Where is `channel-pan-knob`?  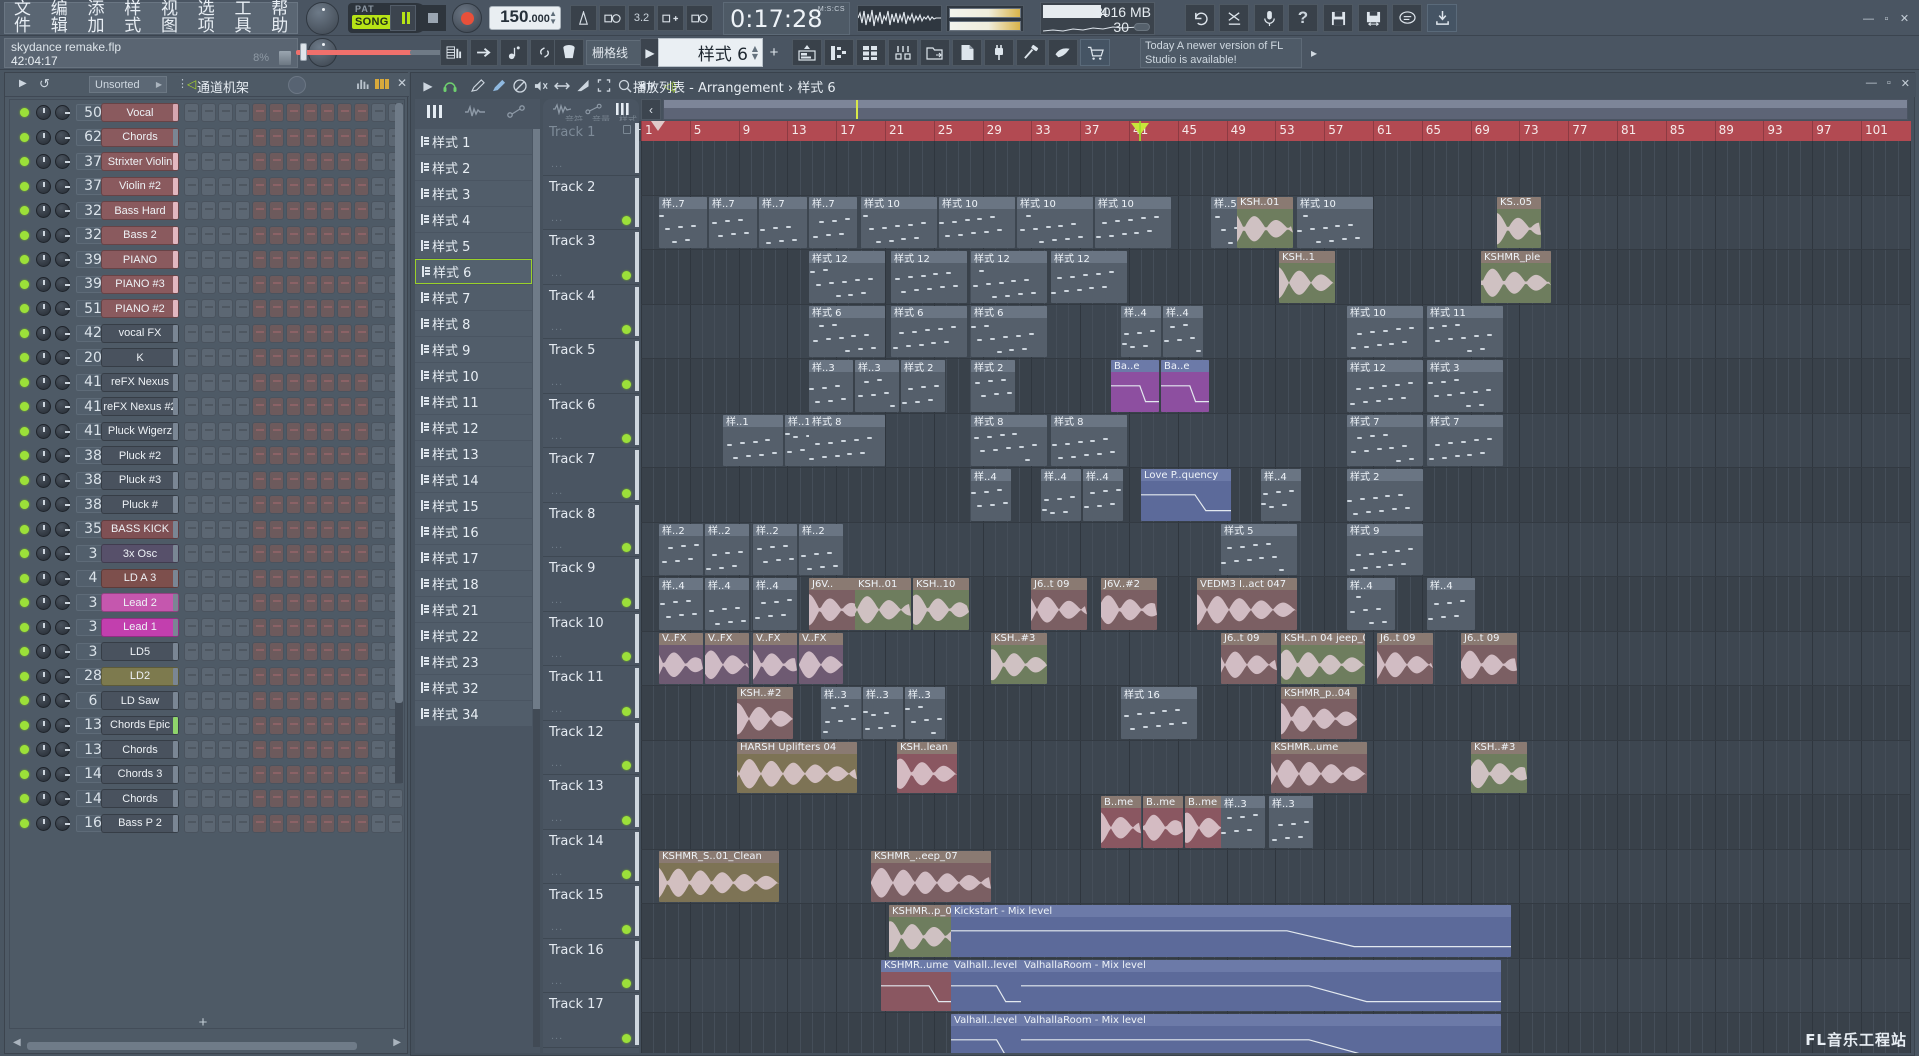 channel-pan-knob is located at coordinates (43, 284).